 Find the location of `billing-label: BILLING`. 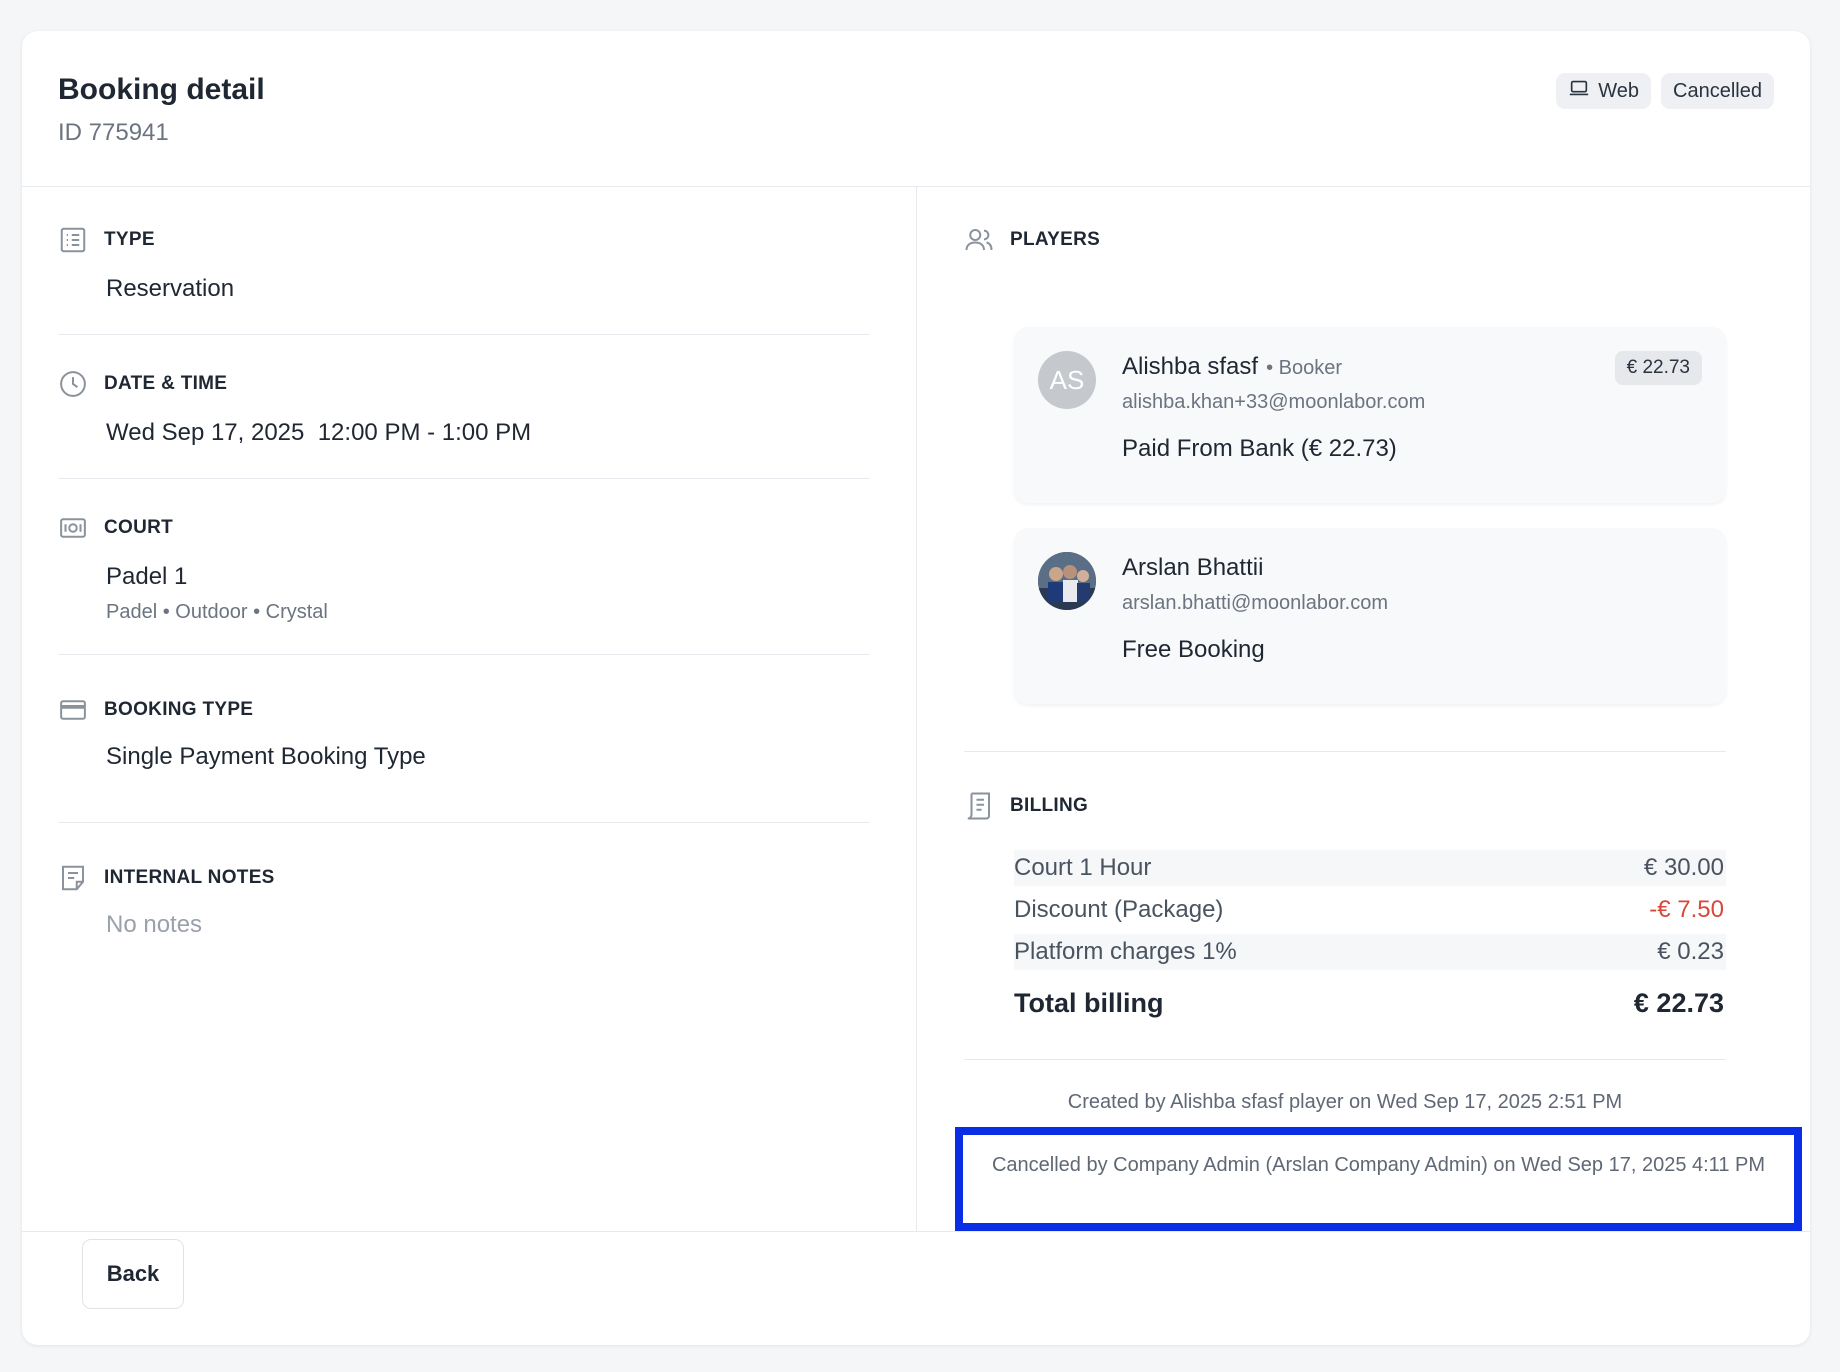

billing-label: BILLING is located at coordinates (1049, 805).